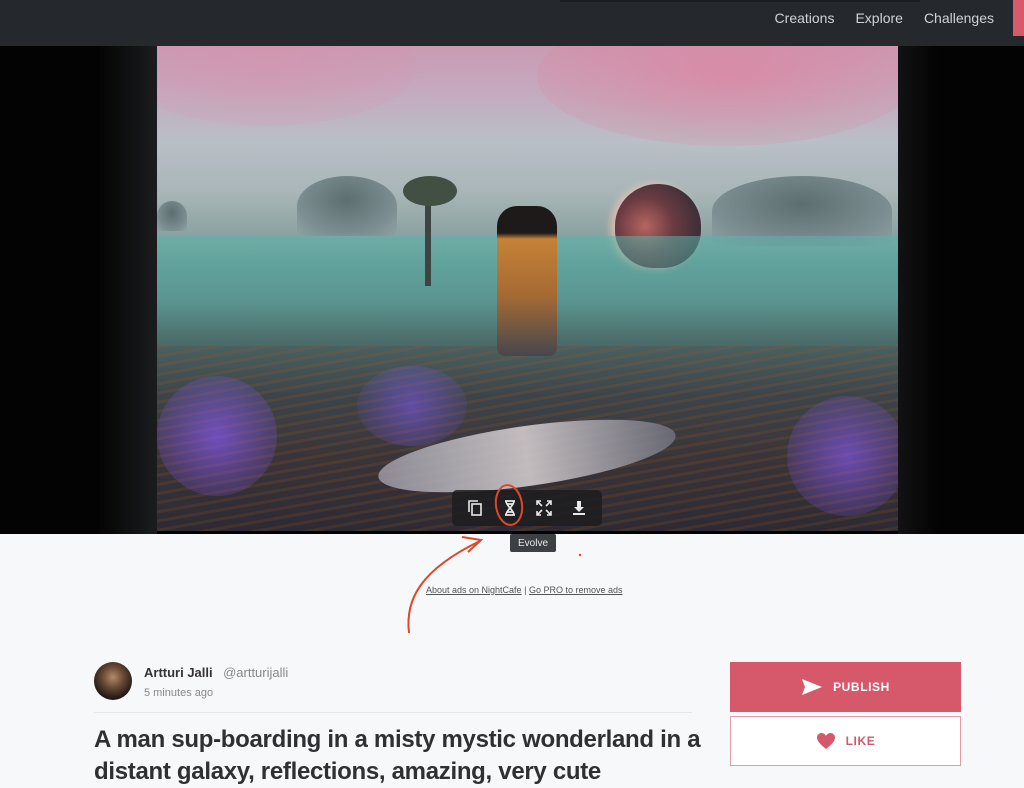 Image resolution: width=1024 pixels, height=788 pixels. I want to click on publish-label: PUBLISH, so click(861, 687).